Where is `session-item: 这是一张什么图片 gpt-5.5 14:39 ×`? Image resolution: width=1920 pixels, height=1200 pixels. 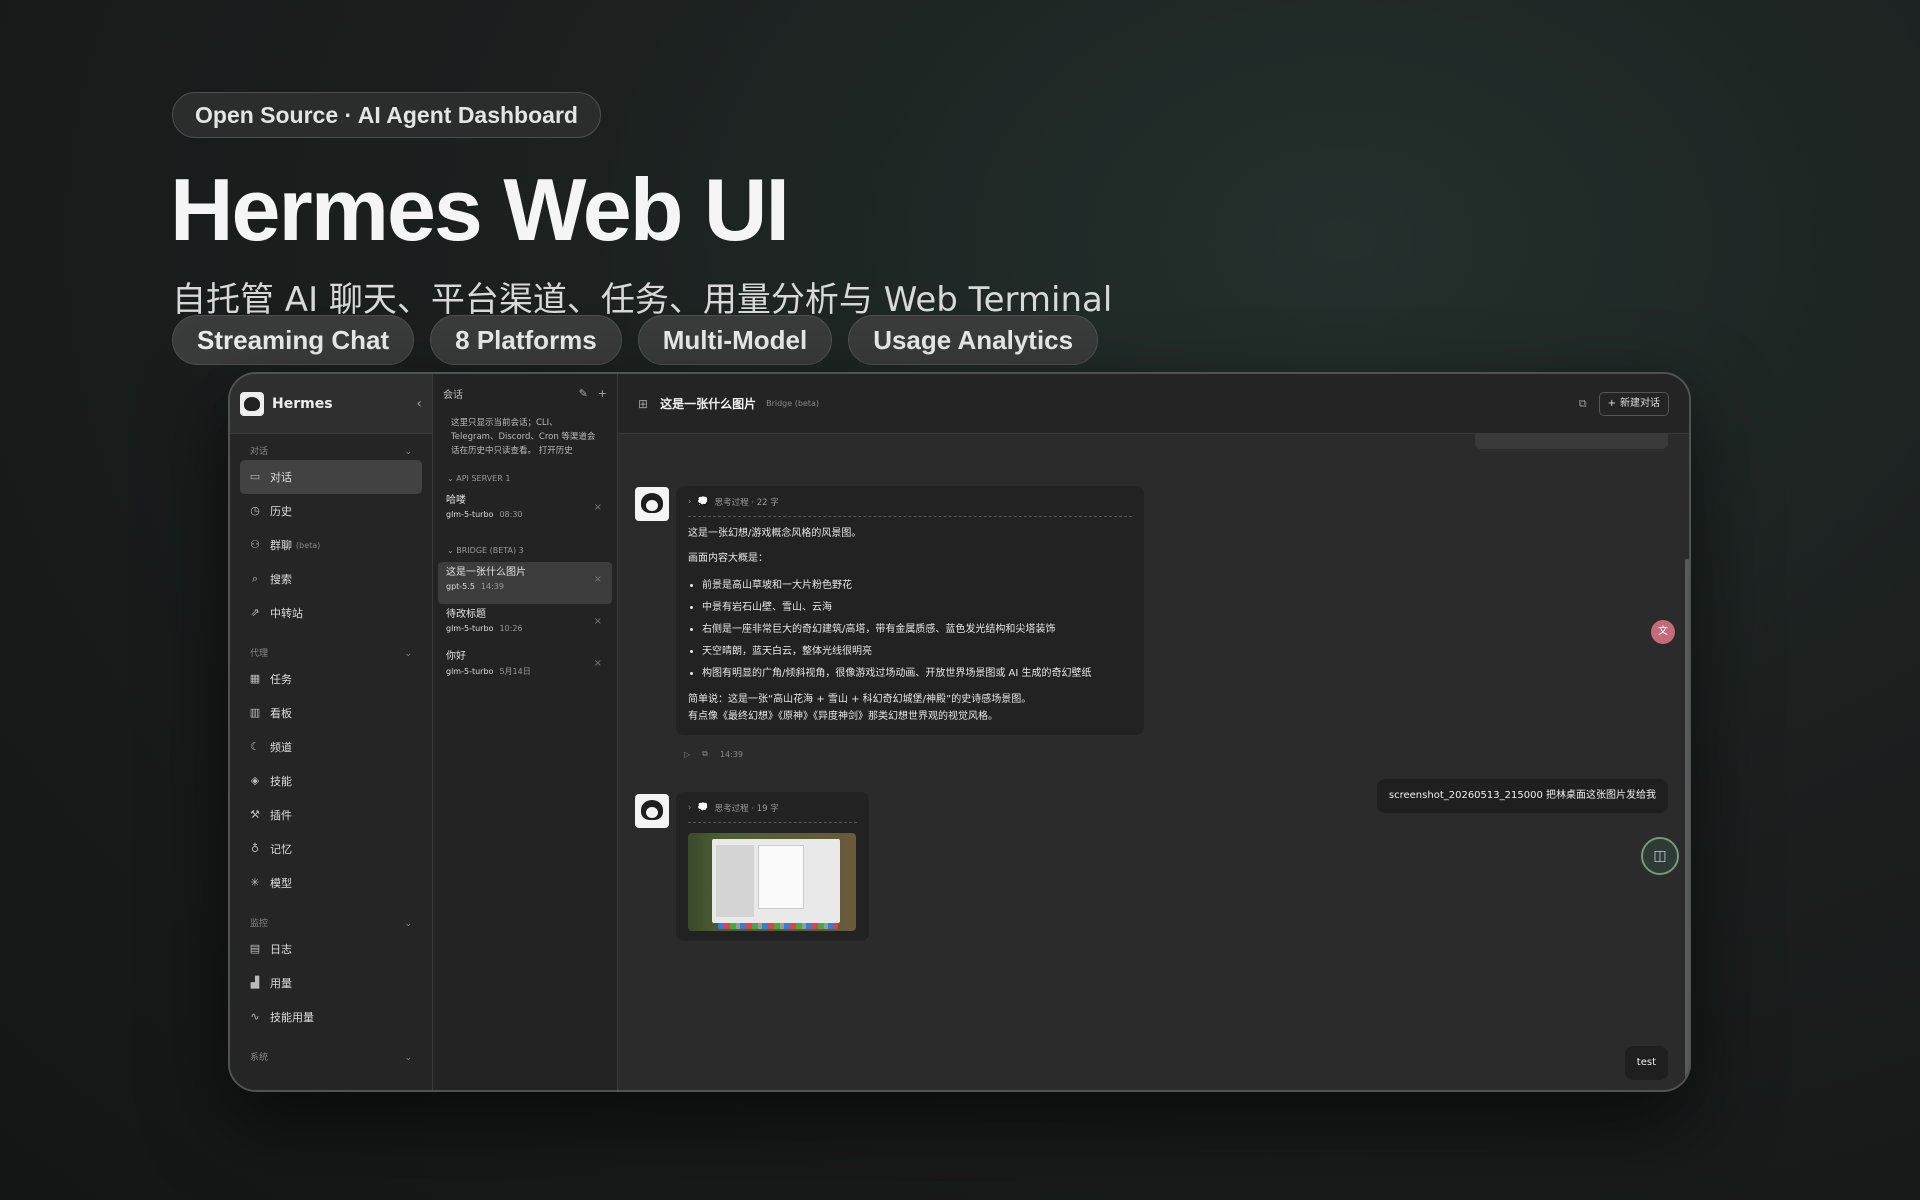
session-item: 这是一张什么图片 gpt-5.5 14:39 × is located at coordinates (525, 583).